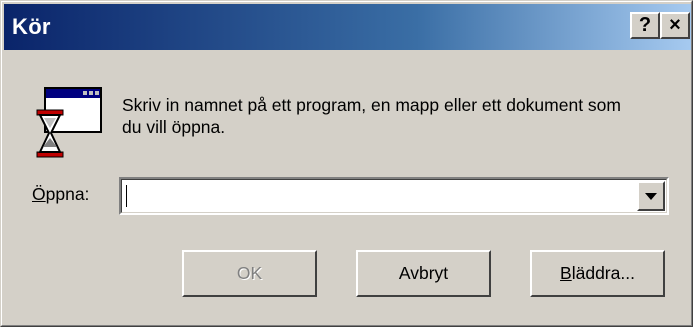 The image size is (695, 329). What do you see at coordinates (69, 122) in the screenshot?
I see `run-program-icon` at bounding box center [69, 122].